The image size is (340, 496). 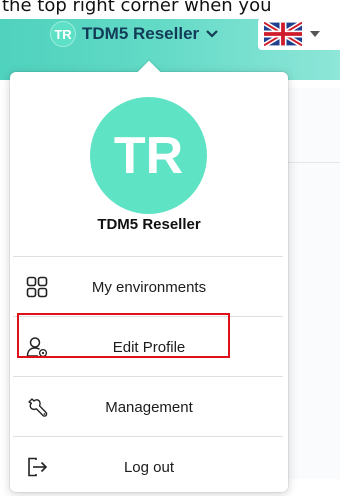 What do you see at coordinates (310, 283) in the screenshot?
I see `background-panel` at bounding box center [310, 283].